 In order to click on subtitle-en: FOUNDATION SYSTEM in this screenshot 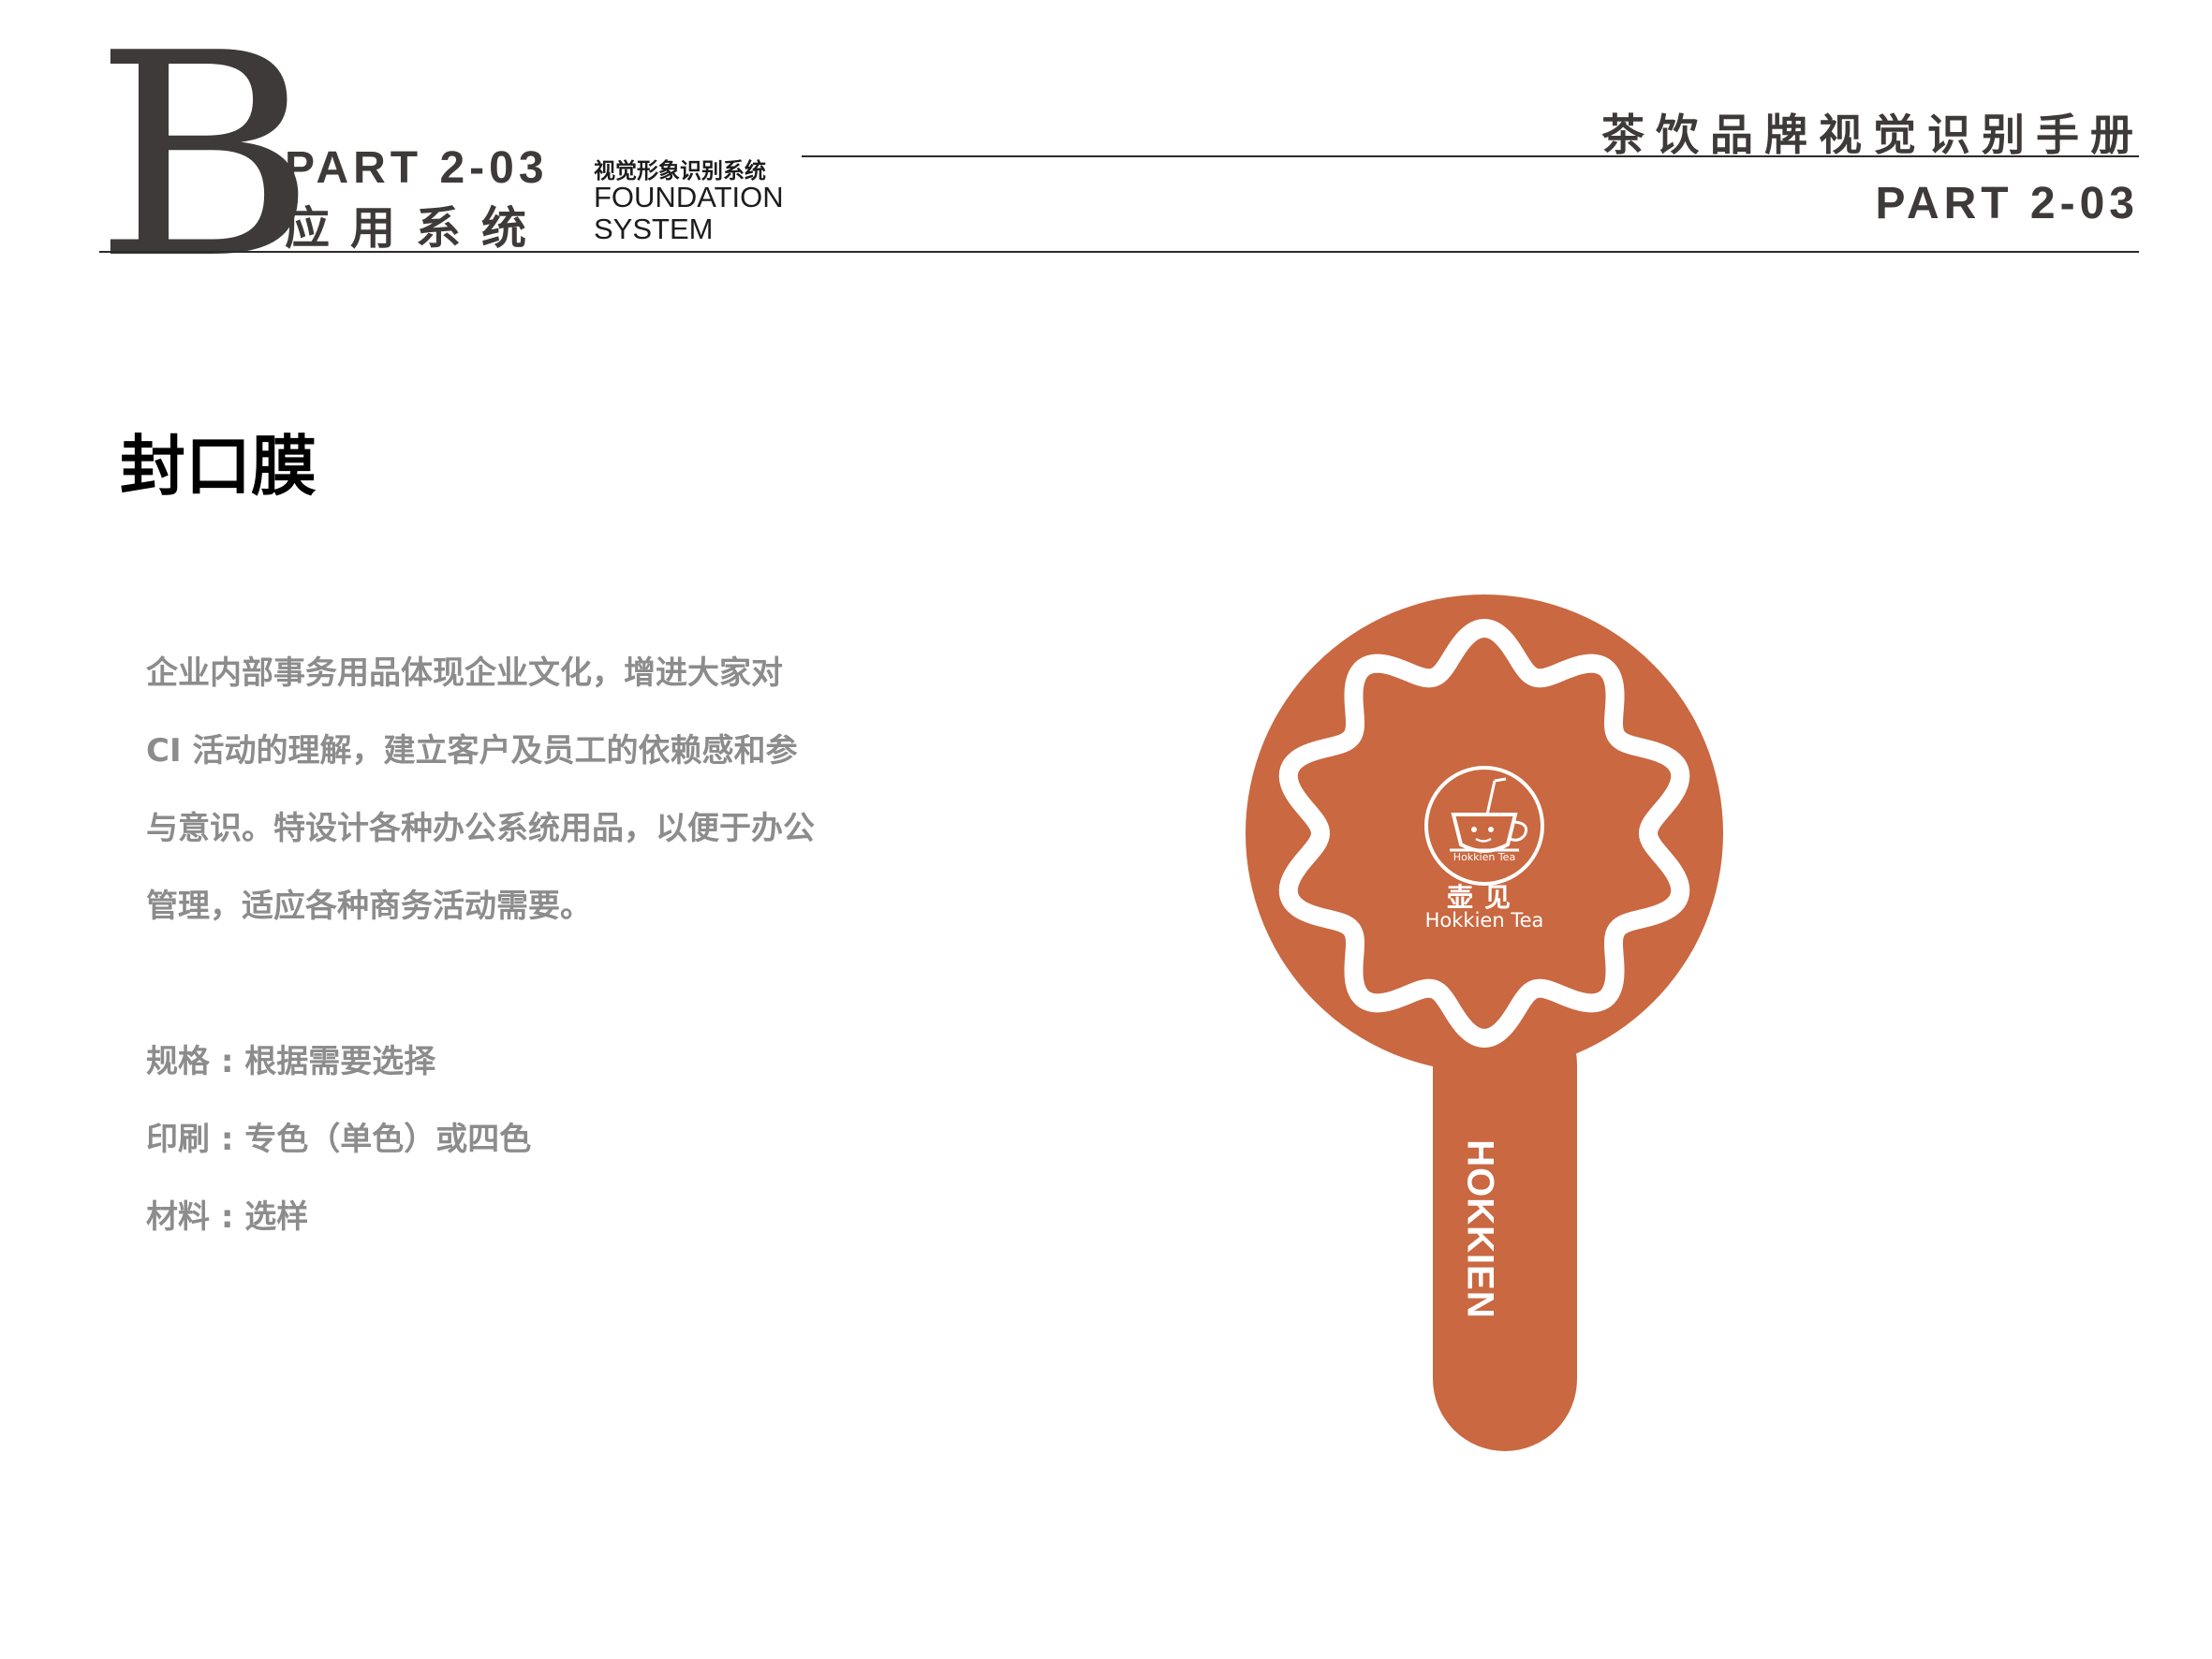, I will do `click(697, 213)`.